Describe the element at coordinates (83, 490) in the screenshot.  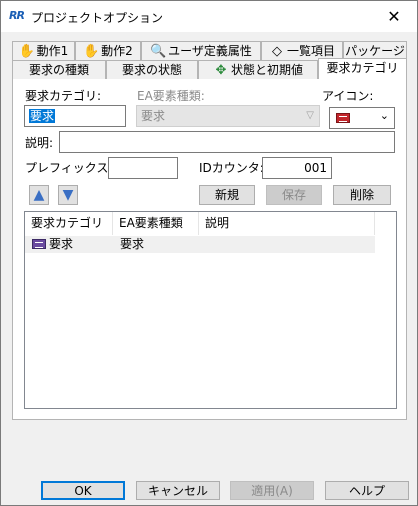
I see `ok-button: OK` at that location.